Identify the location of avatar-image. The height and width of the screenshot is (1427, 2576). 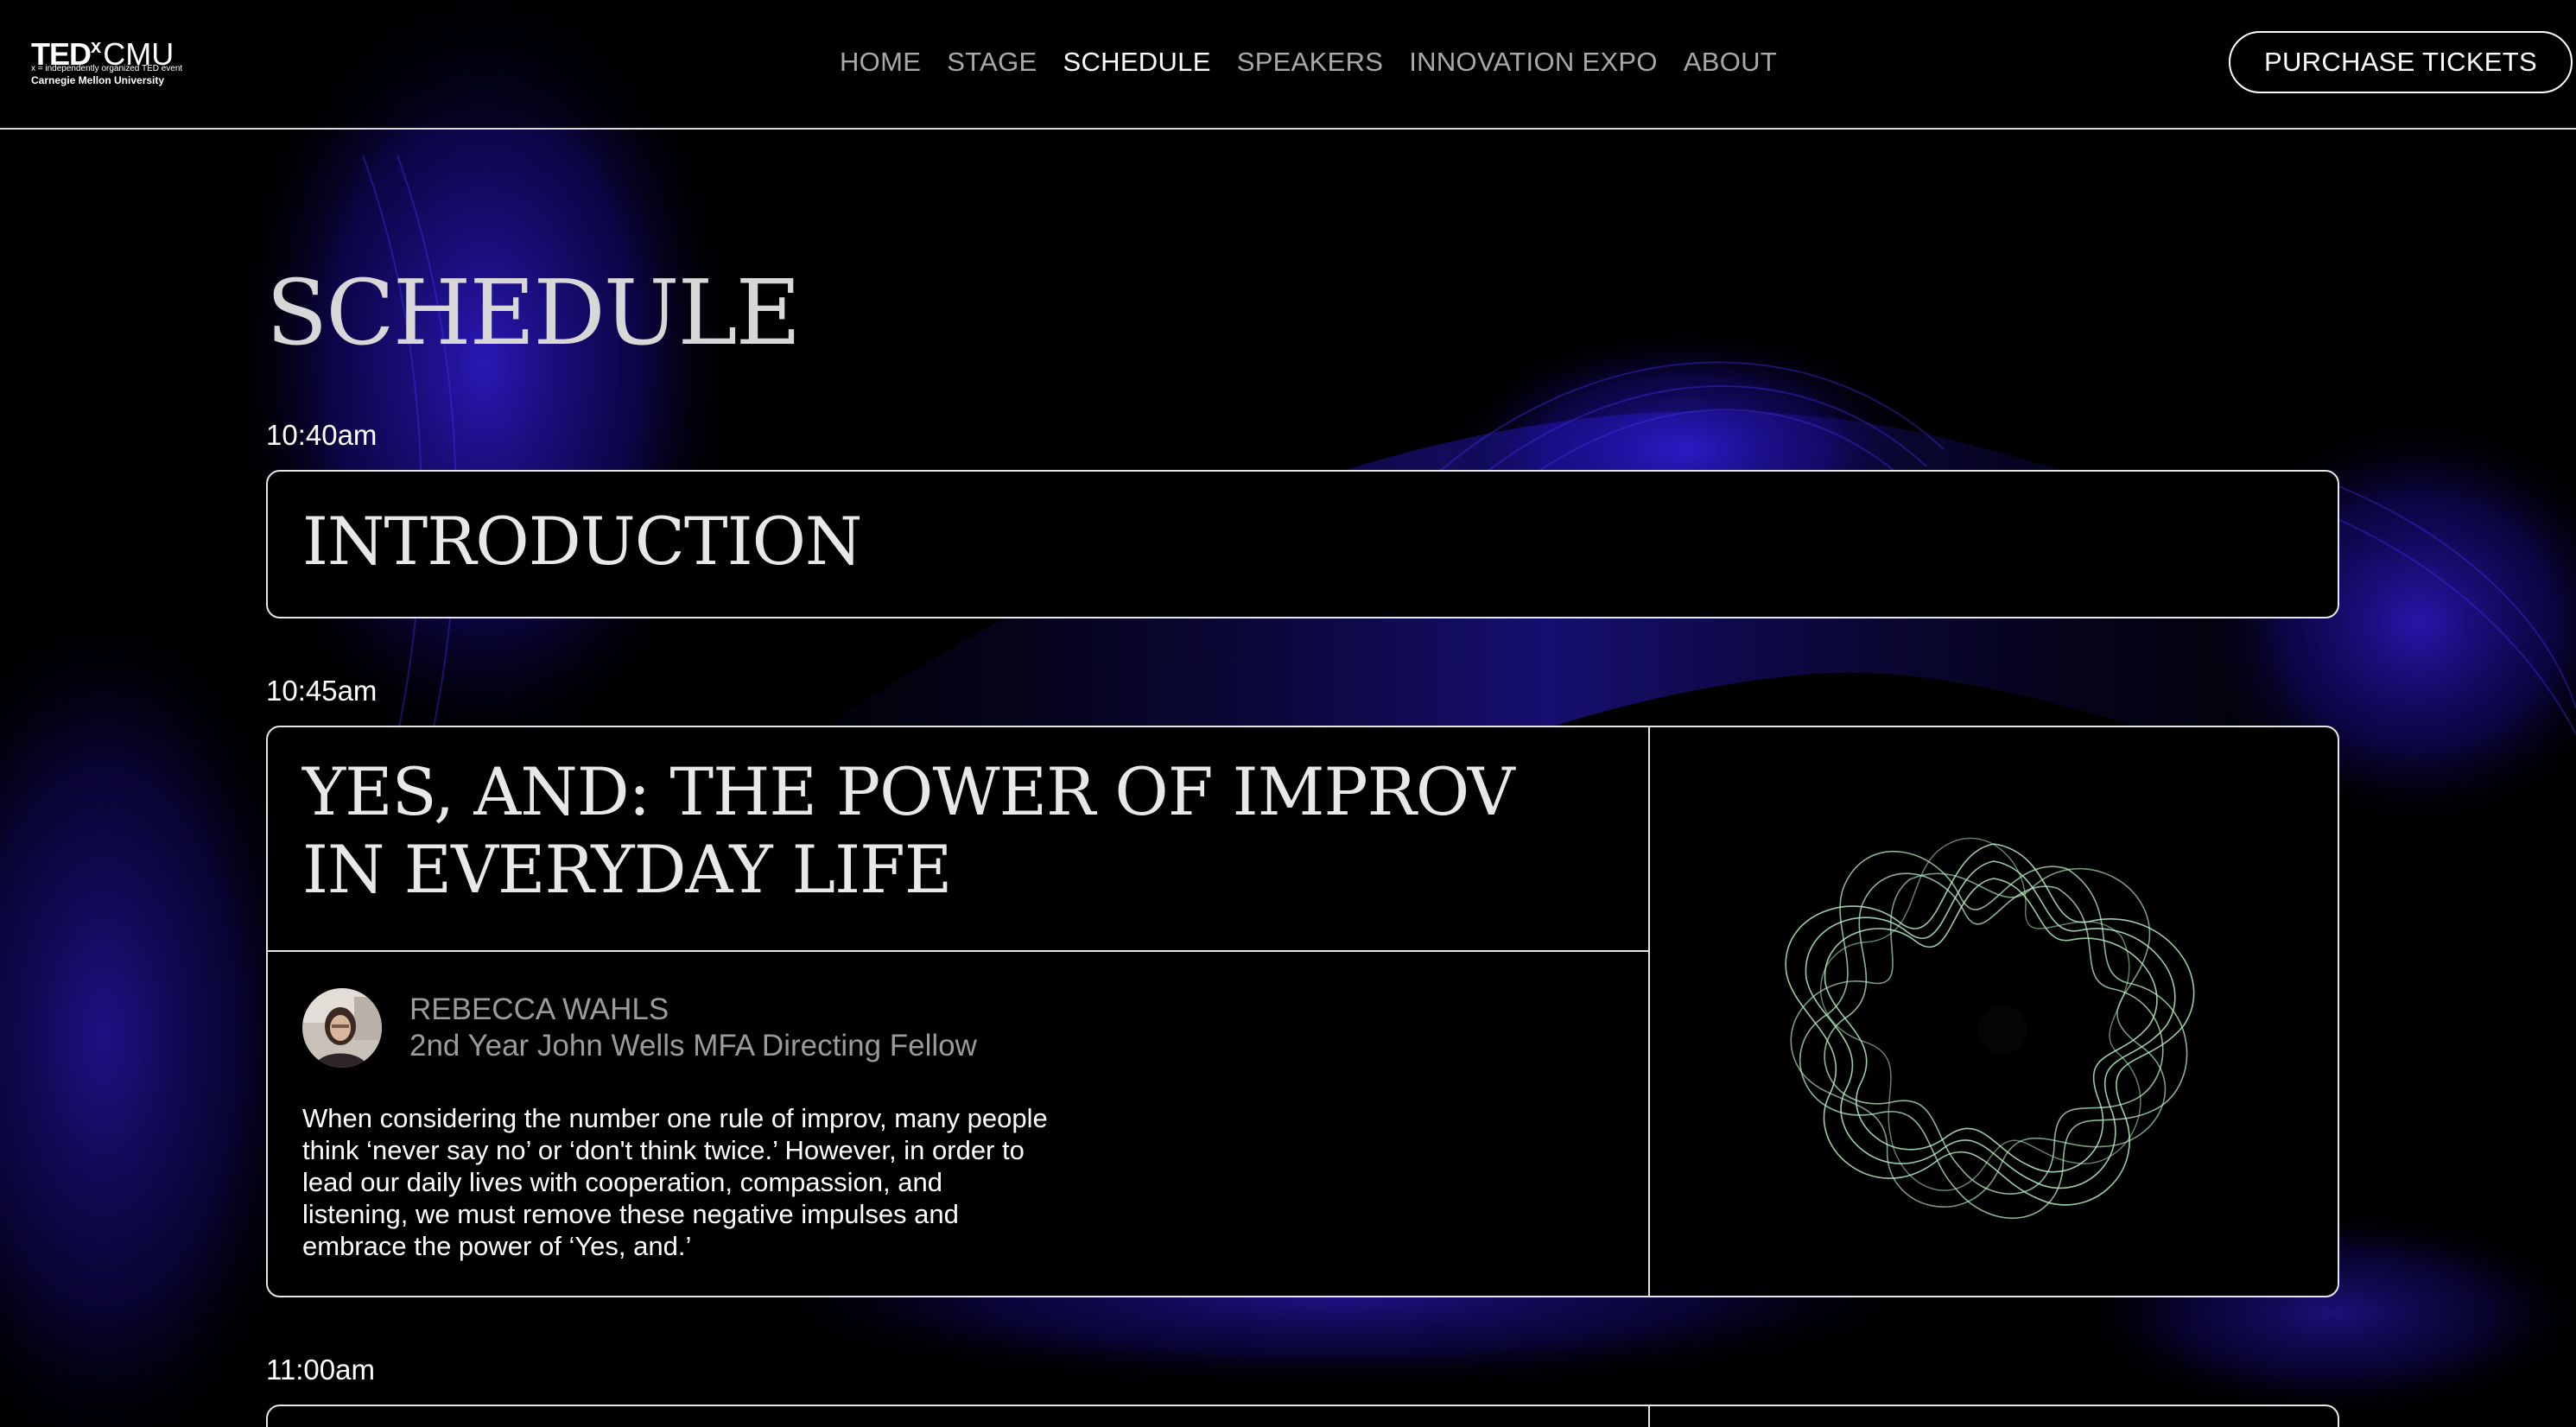
(342, 1028).